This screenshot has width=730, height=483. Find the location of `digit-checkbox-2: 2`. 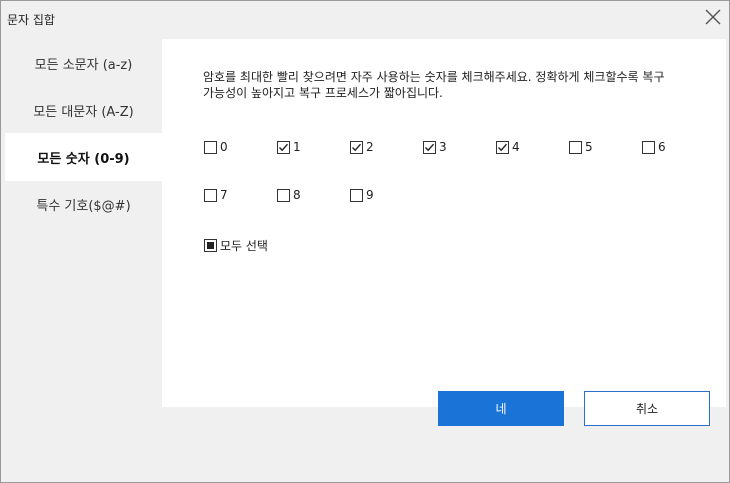

digit-checkbox-2: 2 is located at coordinates (362, 147).